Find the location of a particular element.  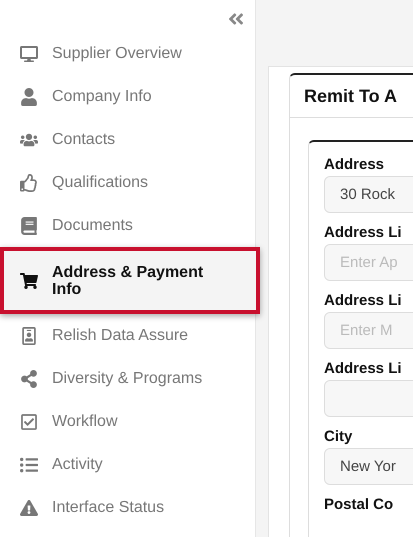

sidebar-item: Diversity & Programs is located at coordinates (127, 378).